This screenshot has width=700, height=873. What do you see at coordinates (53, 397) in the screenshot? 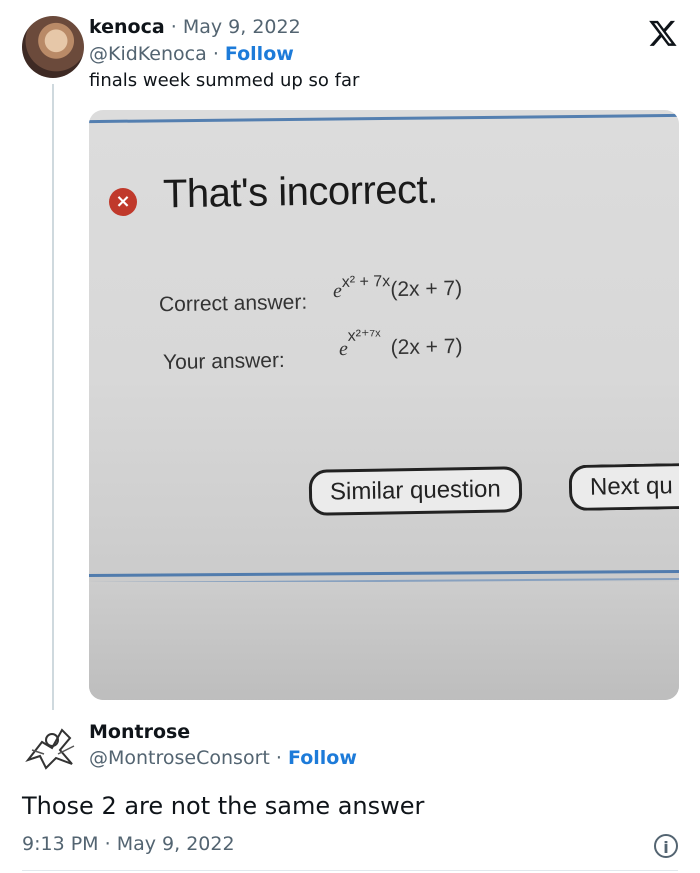
I see `thread-line` at bounding box center [53, 397].